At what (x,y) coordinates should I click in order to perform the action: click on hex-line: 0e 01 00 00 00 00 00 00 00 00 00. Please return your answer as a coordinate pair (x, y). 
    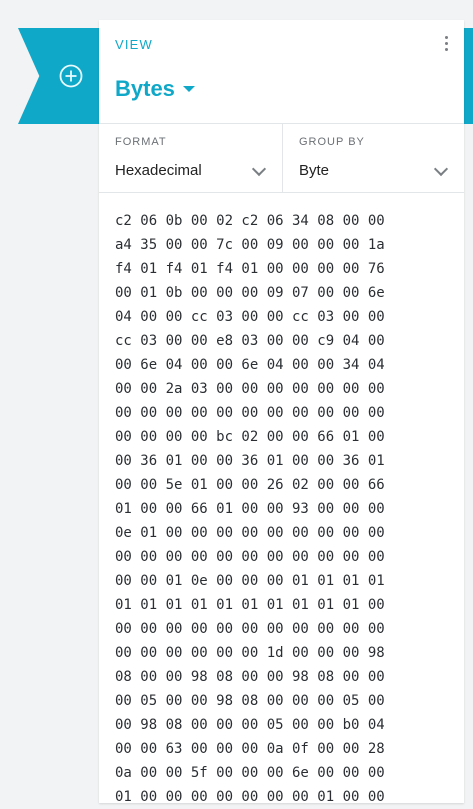
    Looking at the image, I should click on (250, 533).